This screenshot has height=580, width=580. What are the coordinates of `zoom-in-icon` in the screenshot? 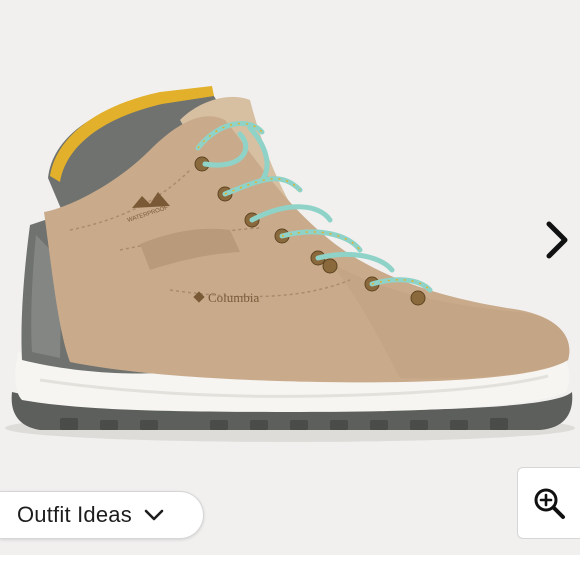 It's located at (549, 503).